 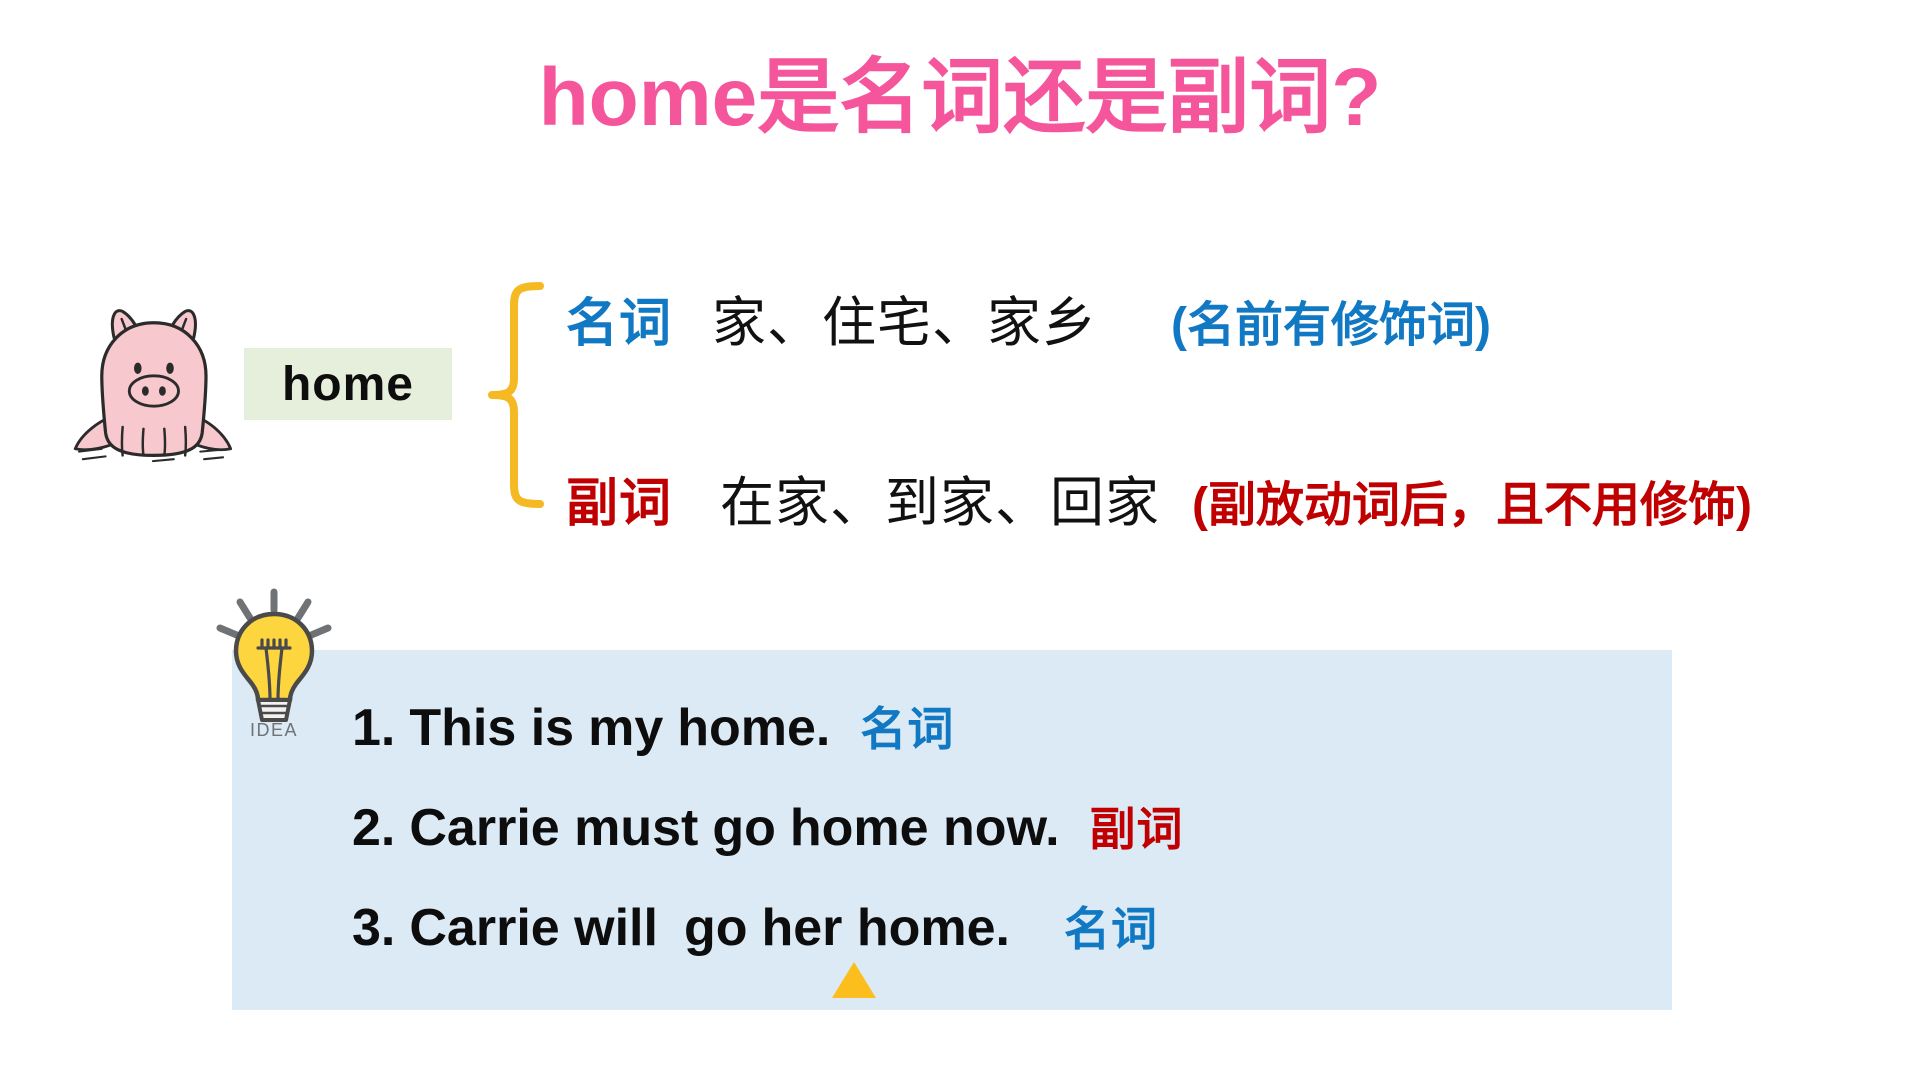 What do you see at coordinates (554, 828) in the screenshot?
I see `example-2-before: Carrie must` at bounding box center [554, 828].